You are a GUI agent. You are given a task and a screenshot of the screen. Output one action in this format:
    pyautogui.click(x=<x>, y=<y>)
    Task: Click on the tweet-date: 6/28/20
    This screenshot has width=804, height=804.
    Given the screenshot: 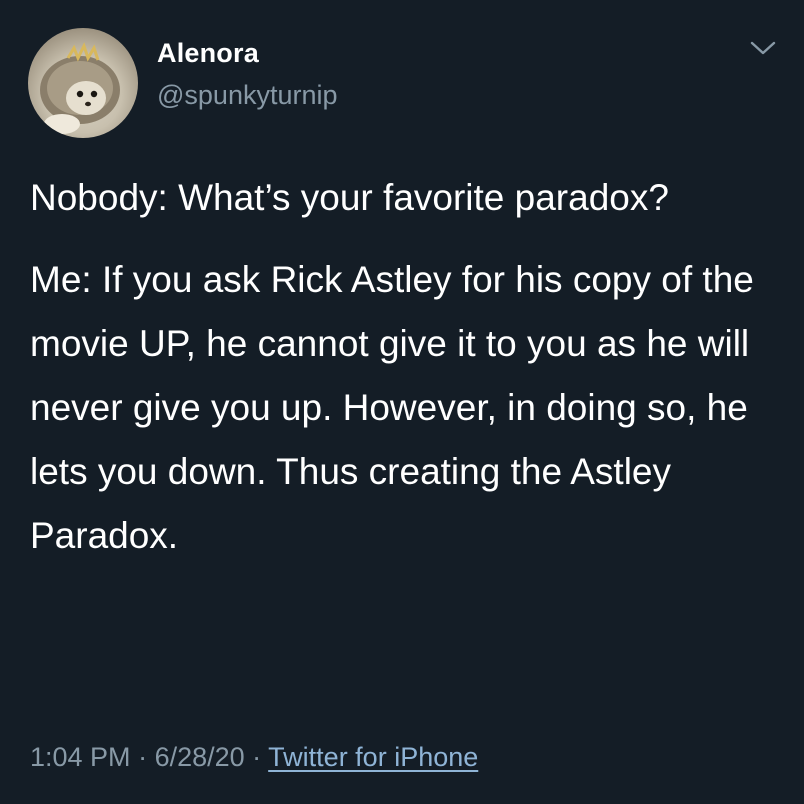 What is the action you would take?
    pyautogui.click(x=199, y=757)
    